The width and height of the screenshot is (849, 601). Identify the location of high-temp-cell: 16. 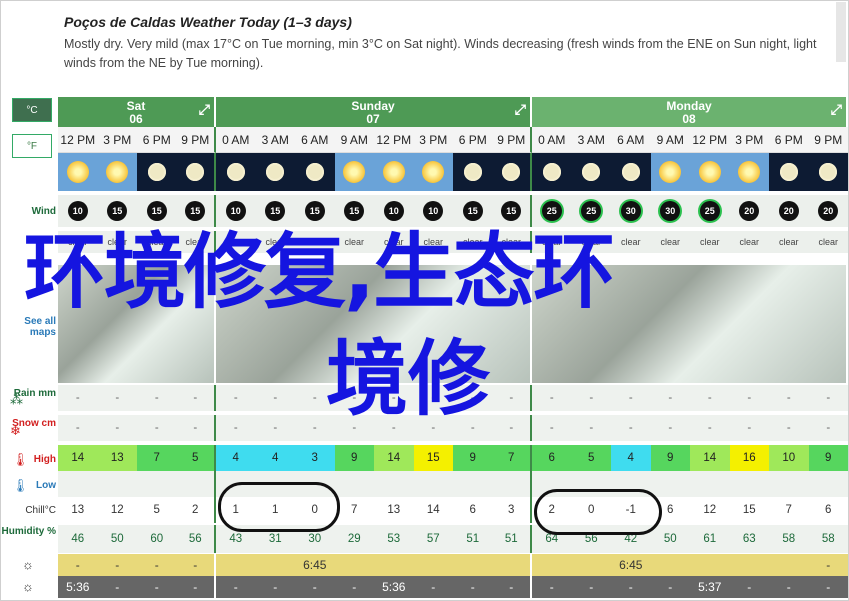
(749, 458).